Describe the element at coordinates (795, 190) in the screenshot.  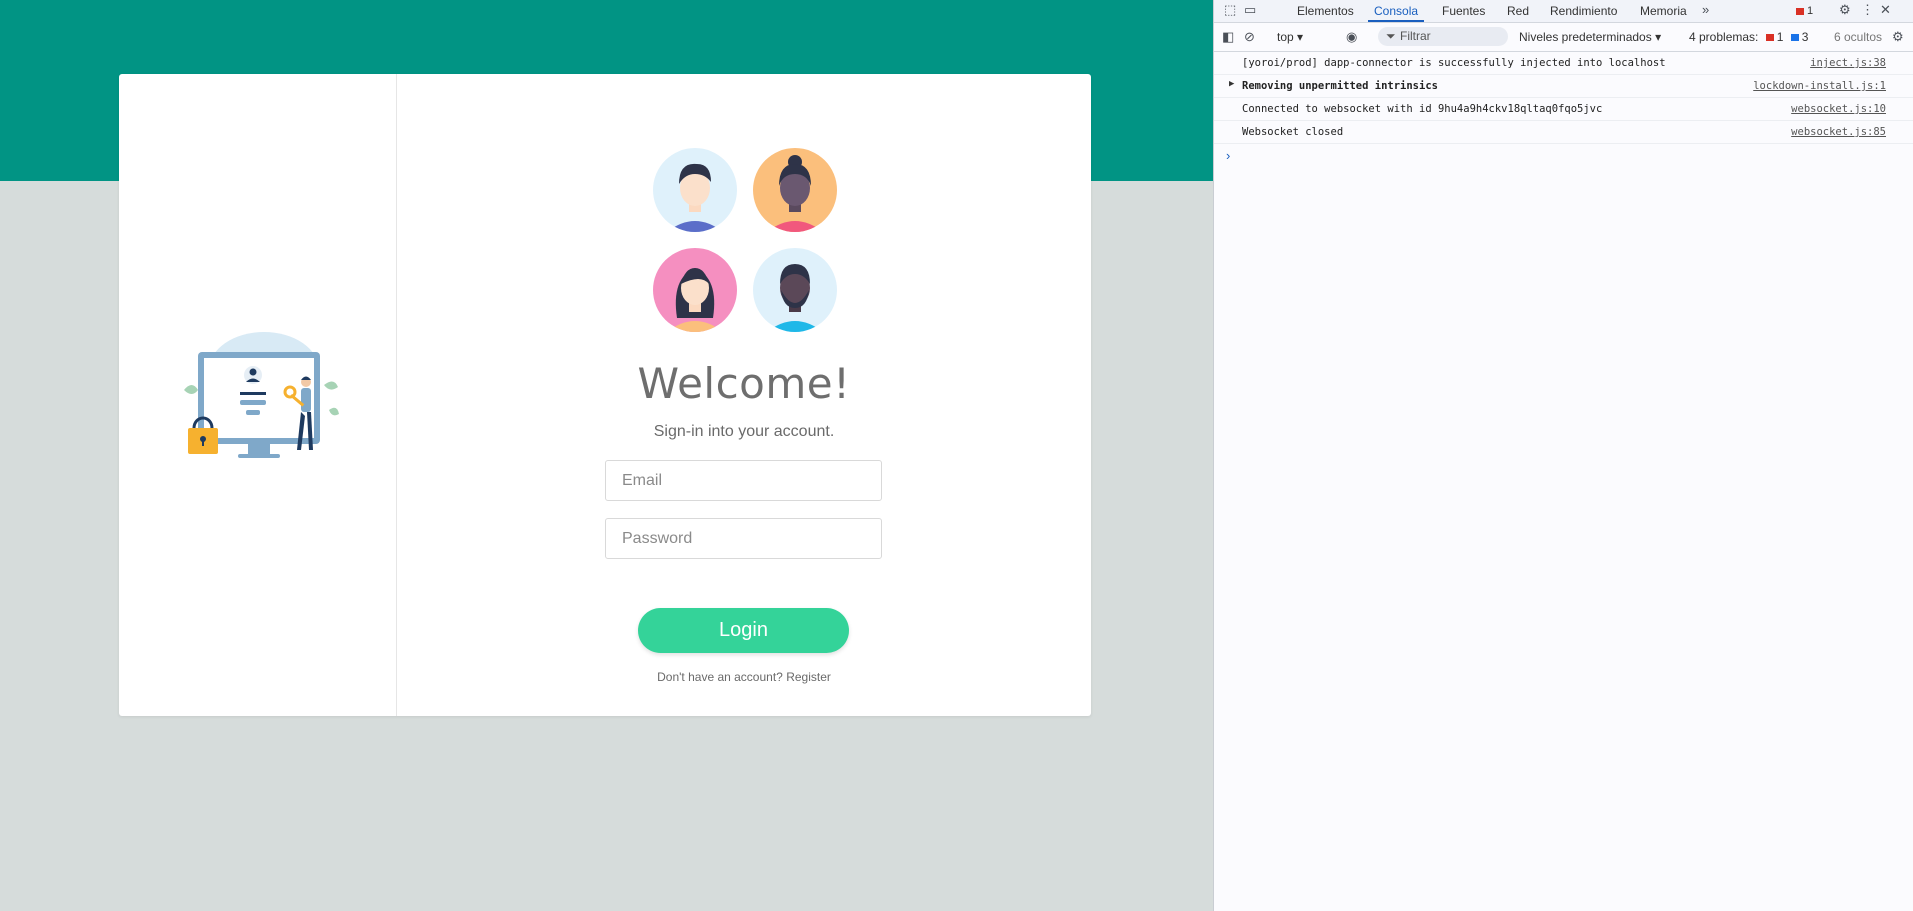
I see `avatar-woman-bun-icon` at that location.